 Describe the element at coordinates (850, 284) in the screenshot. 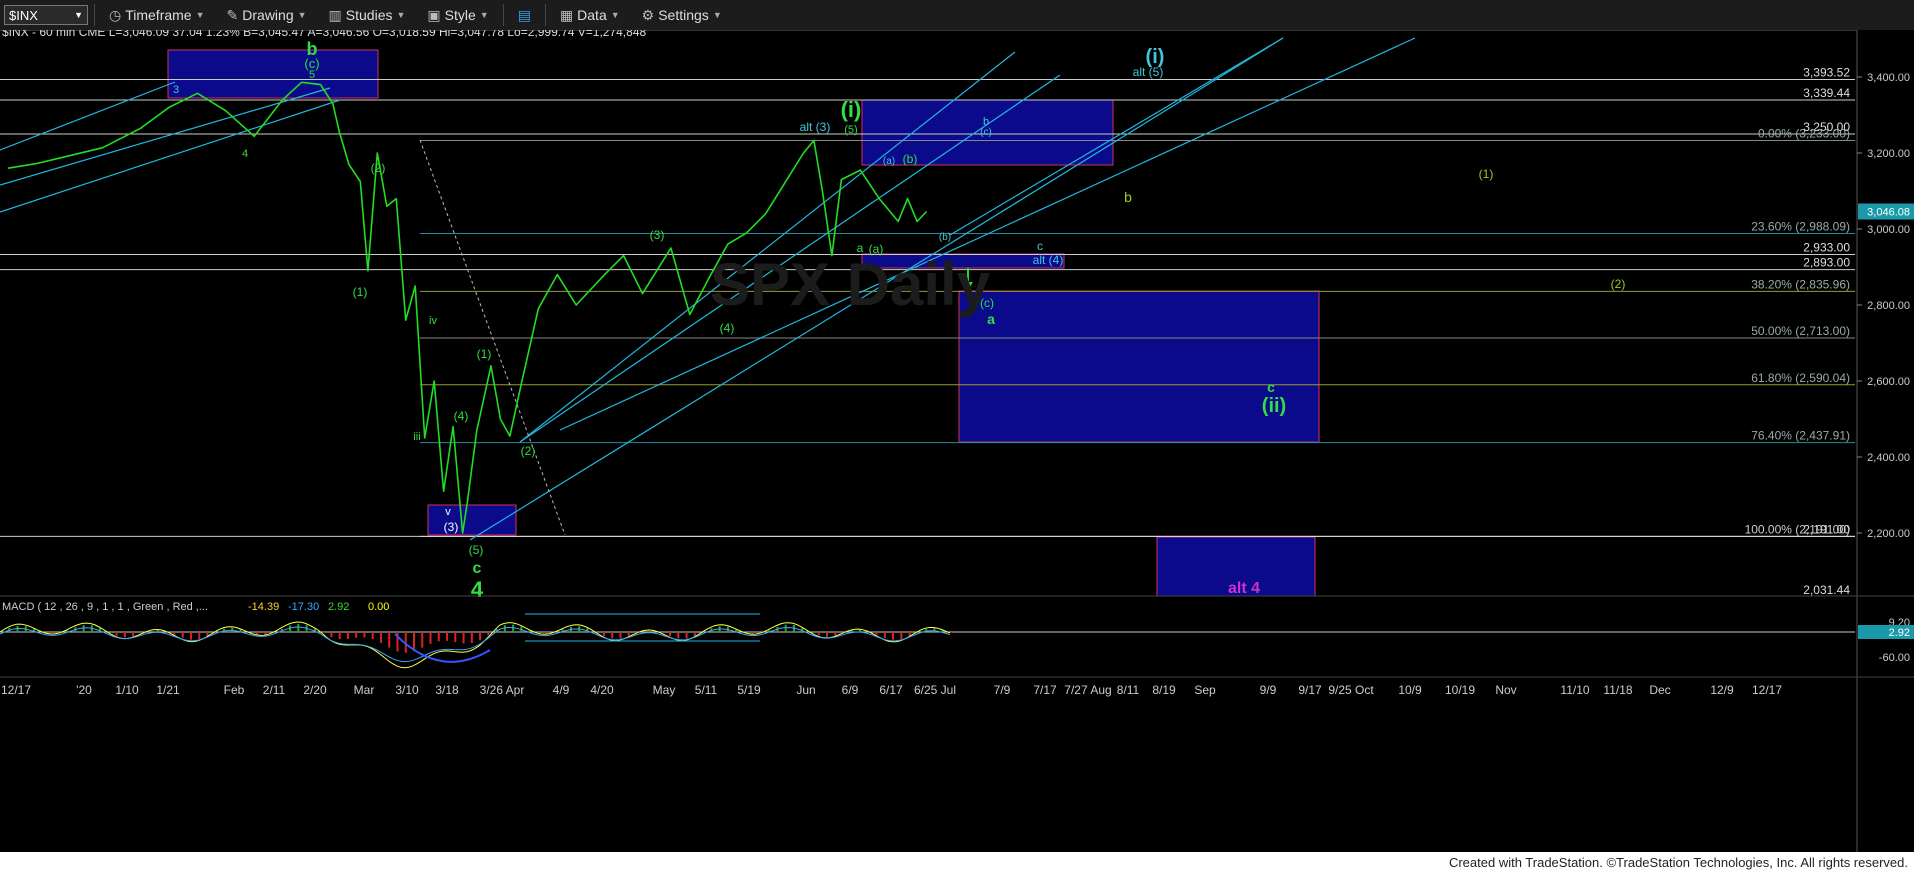

I see `watermark-text: SPX Daily` at that location.